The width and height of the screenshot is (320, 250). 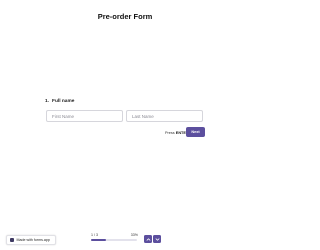 What do you see at coordinates (63, 101) in the screenshot?
I see `question-text: Full name` at bounding box center [63, 101].